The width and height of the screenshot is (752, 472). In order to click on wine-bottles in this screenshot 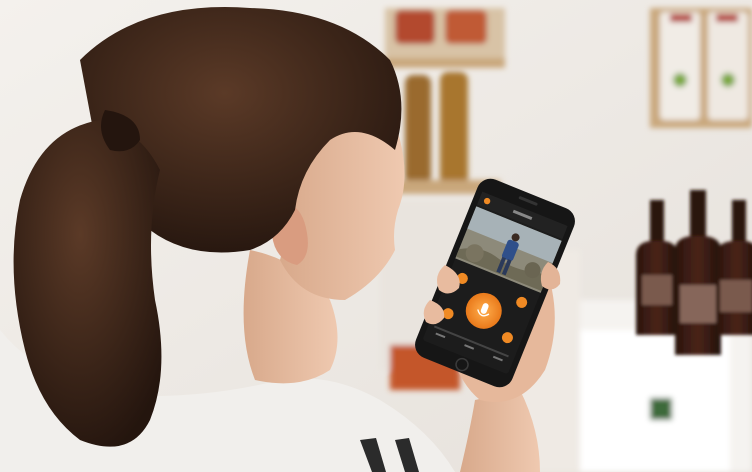, I will do `click(694, 272)`.